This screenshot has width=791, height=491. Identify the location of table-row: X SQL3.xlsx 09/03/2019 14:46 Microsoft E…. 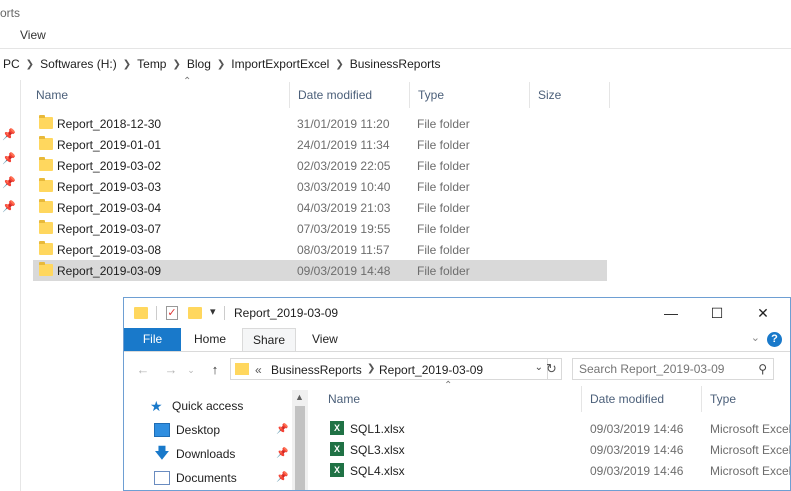
(557, 449).